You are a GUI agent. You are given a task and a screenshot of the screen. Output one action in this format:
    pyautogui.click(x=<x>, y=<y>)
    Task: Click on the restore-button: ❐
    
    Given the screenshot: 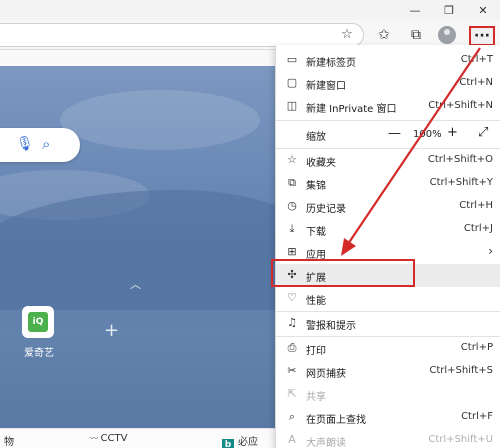 What is the action you would take?
    pyautogui.click(x=449, y=10)
    